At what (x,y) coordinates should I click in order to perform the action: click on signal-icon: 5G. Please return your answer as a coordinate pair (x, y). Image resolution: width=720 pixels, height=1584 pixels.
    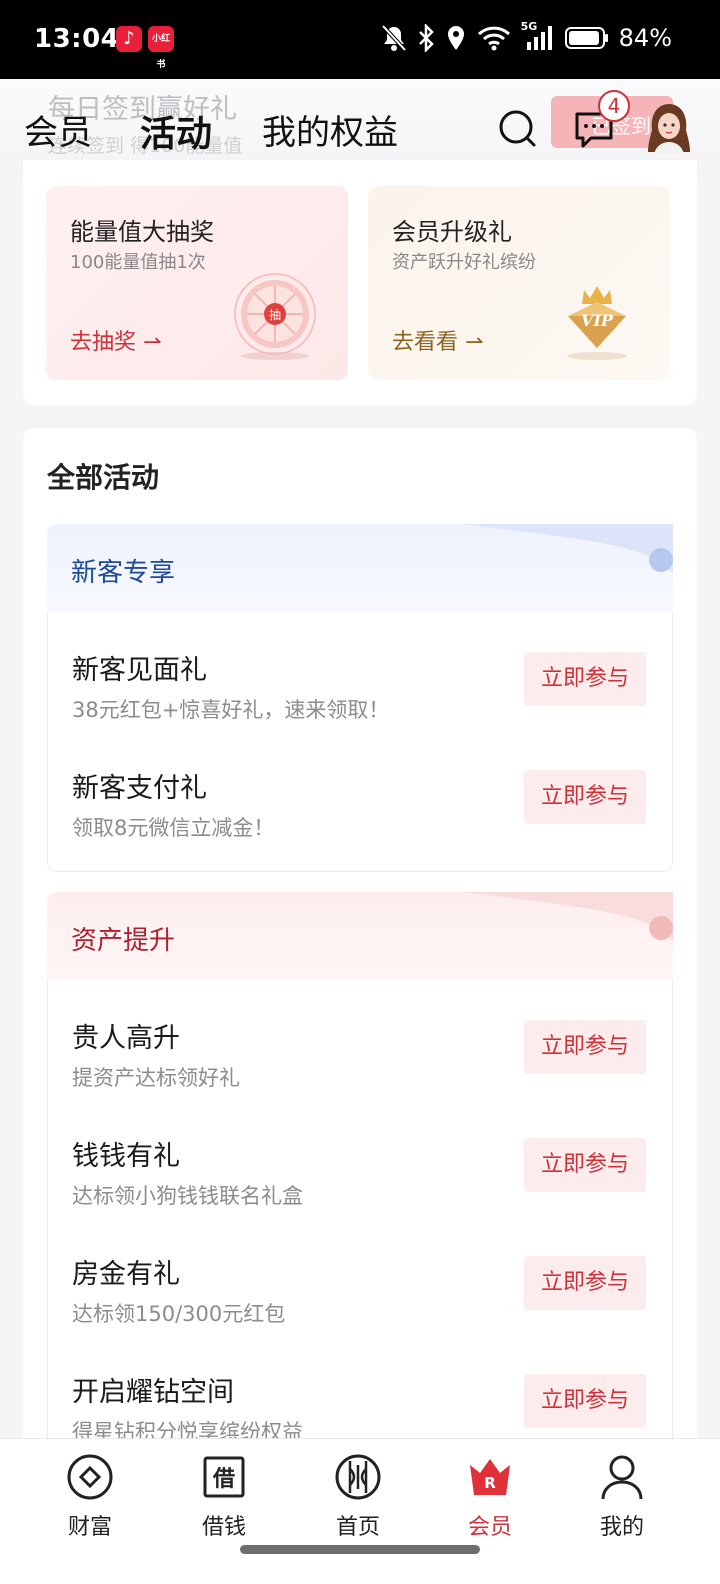
    Looking at the image, I should click on (538, 36).